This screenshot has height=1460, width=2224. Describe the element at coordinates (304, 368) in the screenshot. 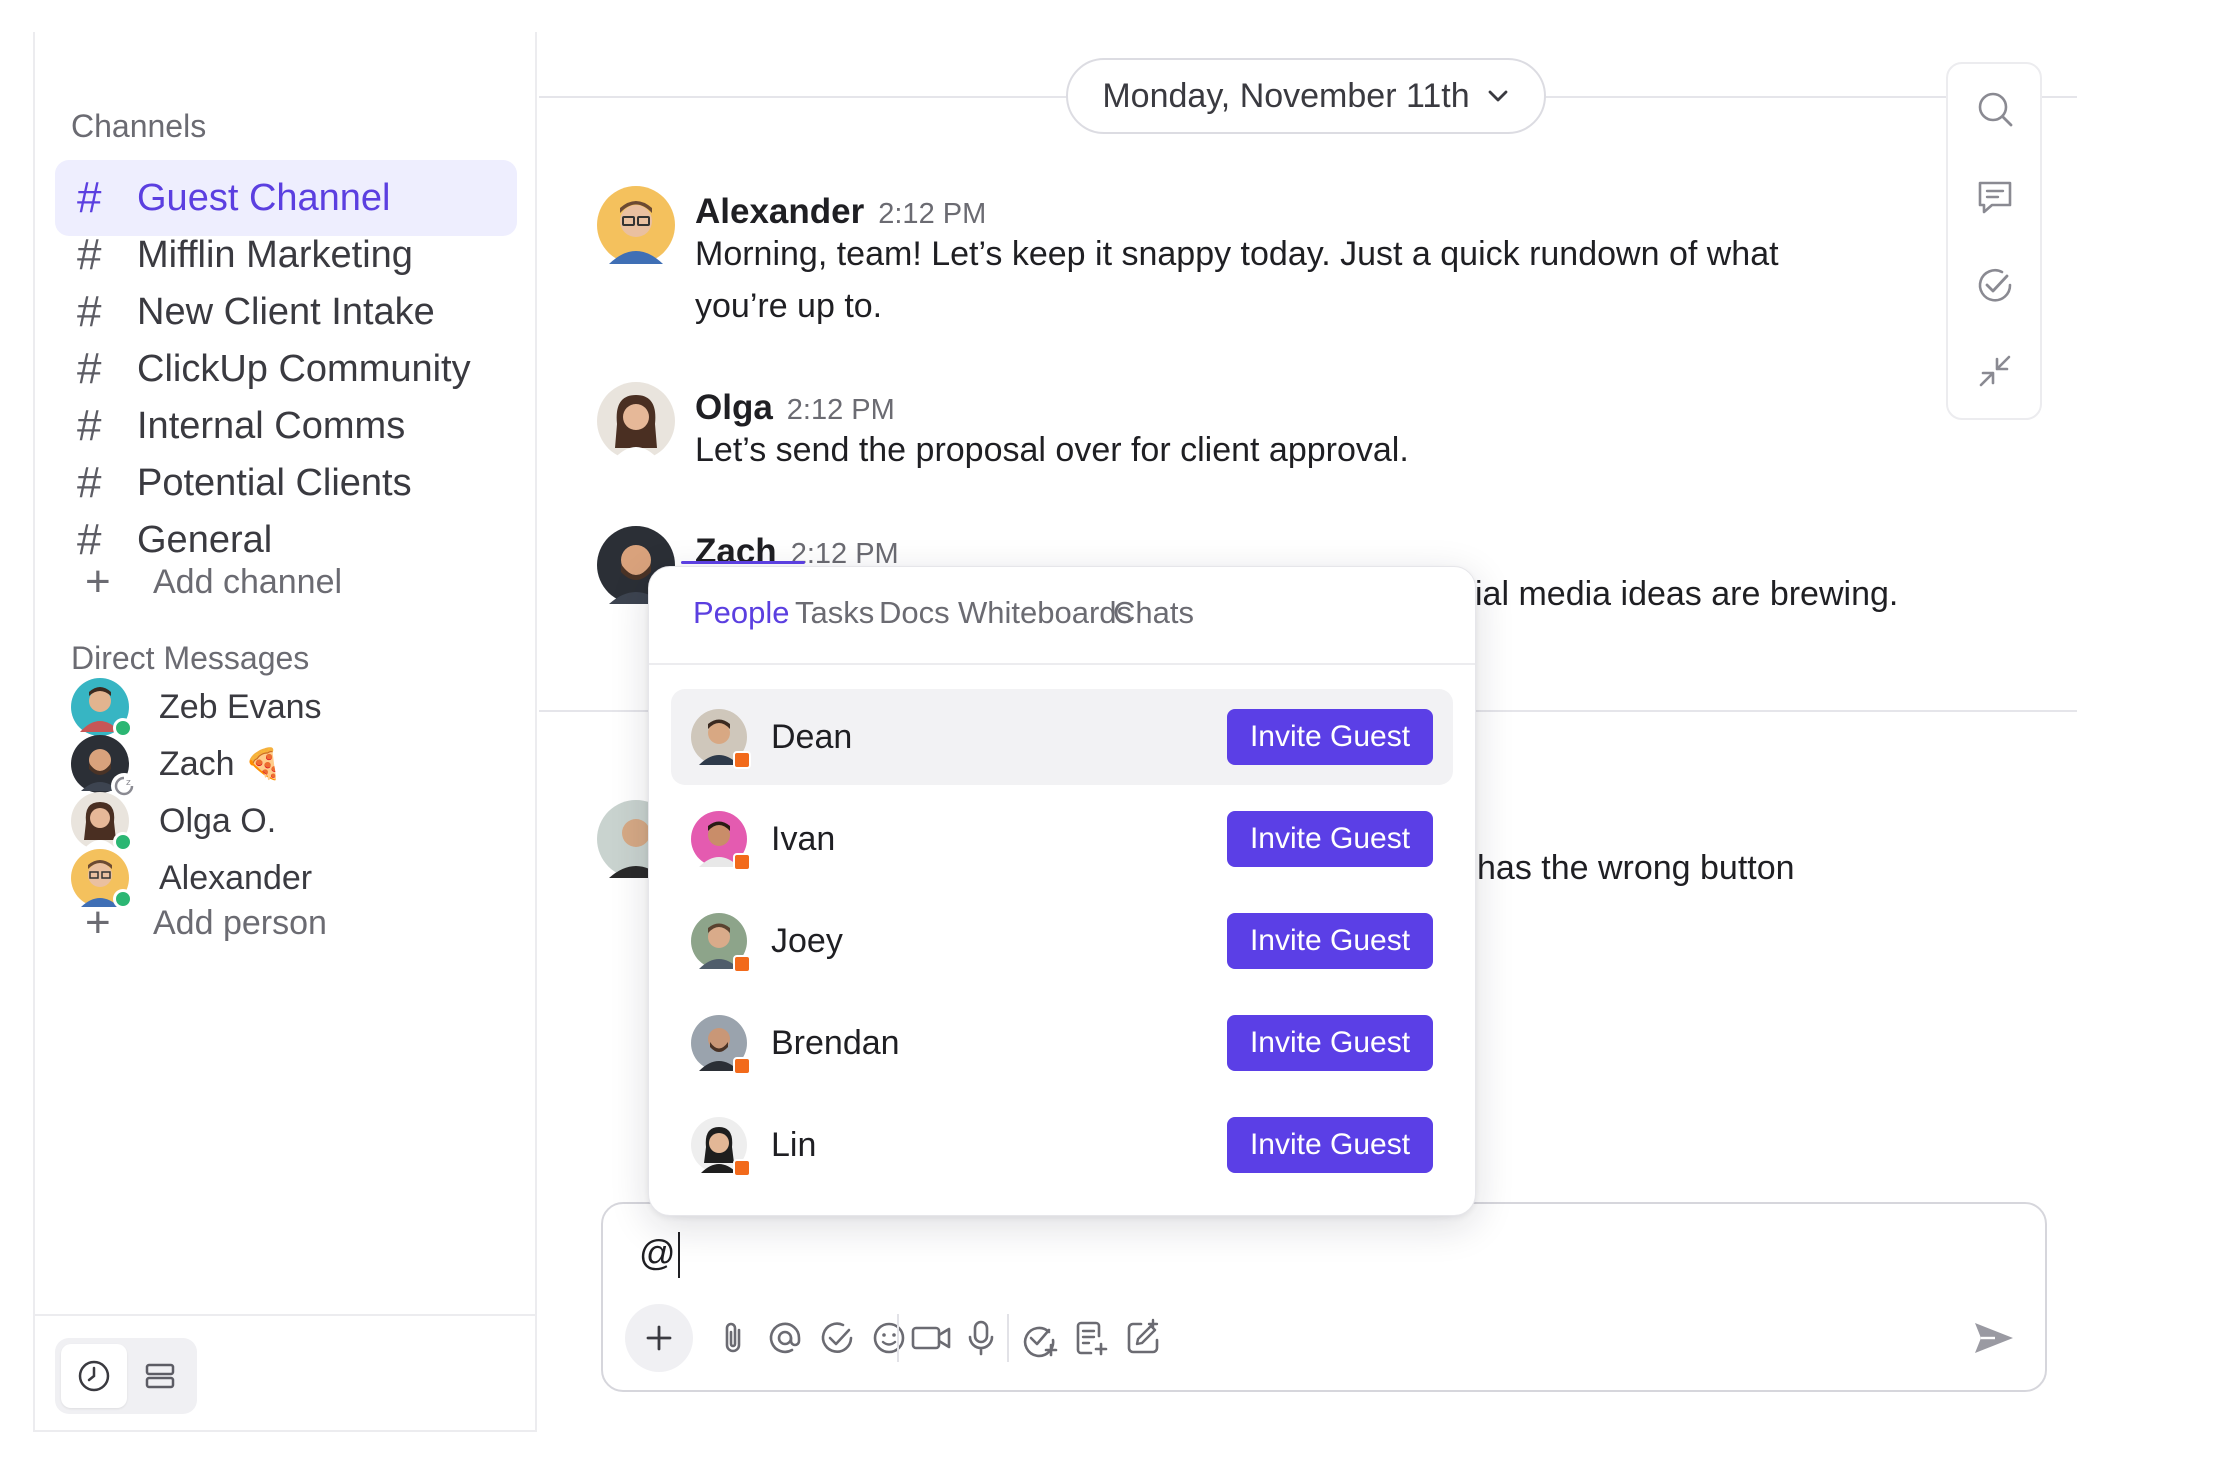

I see `channel-label: ClickUp Community` at that location.